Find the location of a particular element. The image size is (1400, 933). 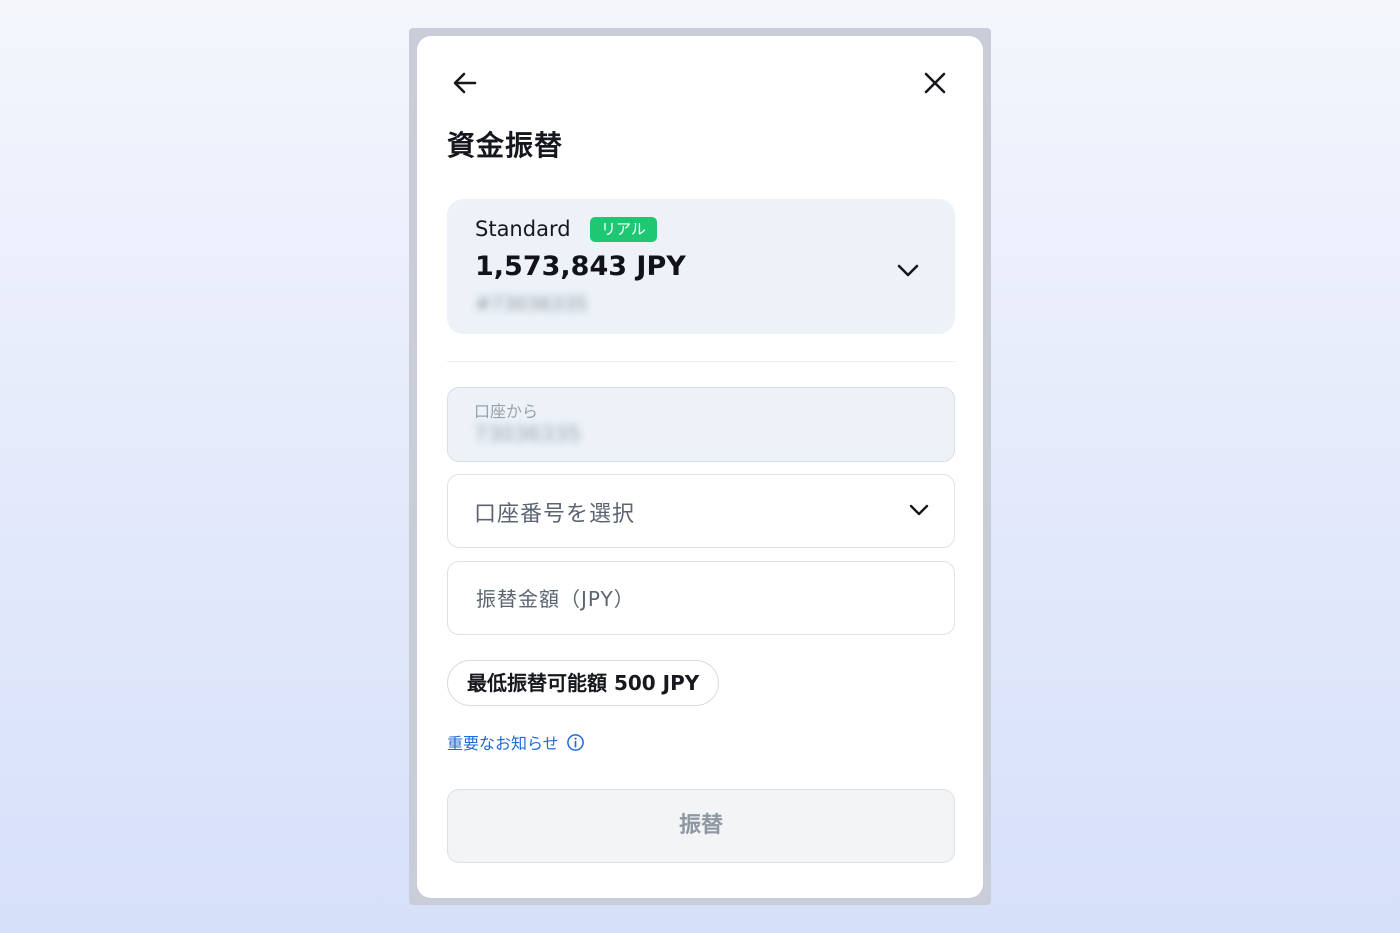

amount-field is located at coordinates (701, 598).